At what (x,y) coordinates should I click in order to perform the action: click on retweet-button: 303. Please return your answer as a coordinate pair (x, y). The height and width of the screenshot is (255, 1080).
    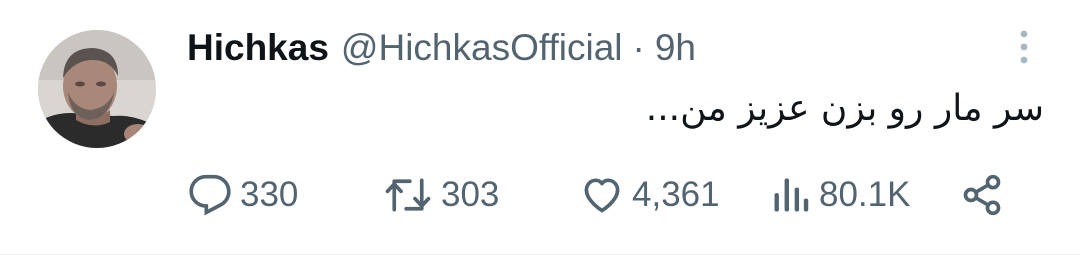
    Looking at the image, I should click on (441, 195).